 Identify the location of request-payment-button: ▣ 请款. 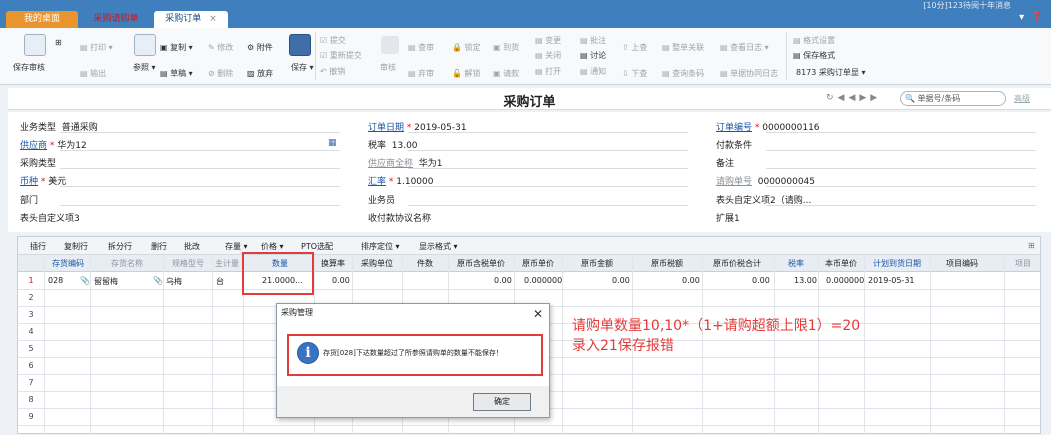
(506, 73).